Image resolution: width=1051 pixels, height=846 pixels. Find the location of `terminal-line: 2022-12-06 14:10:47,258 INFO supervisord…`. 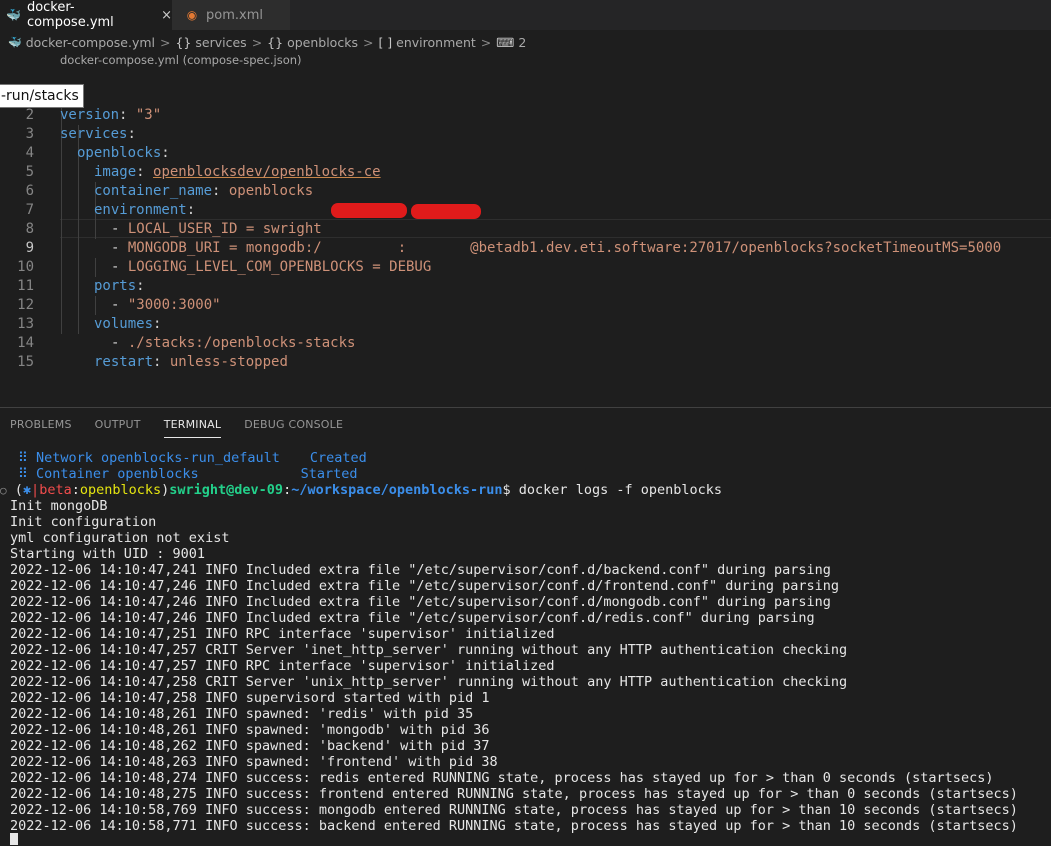

terminal-line: 2022-12-06 14:10:47,258 INFO supervisord… is located at coordinates (250, 698).